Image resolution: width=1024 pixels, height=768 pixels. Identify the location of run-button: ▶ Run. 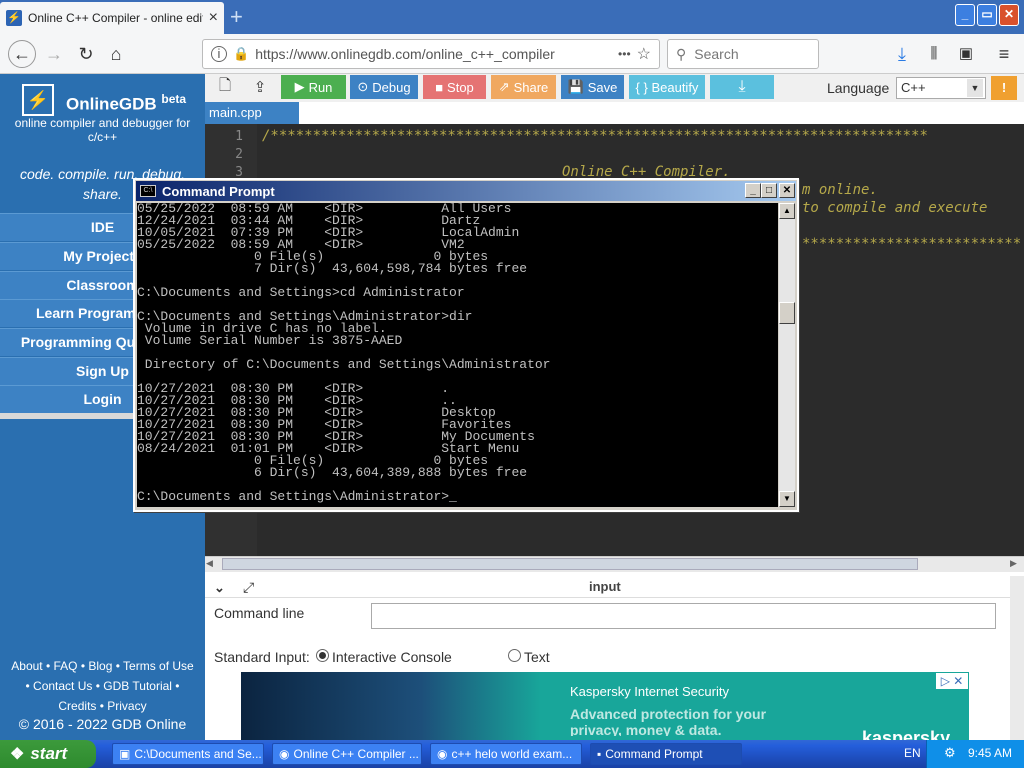
(313, 87).